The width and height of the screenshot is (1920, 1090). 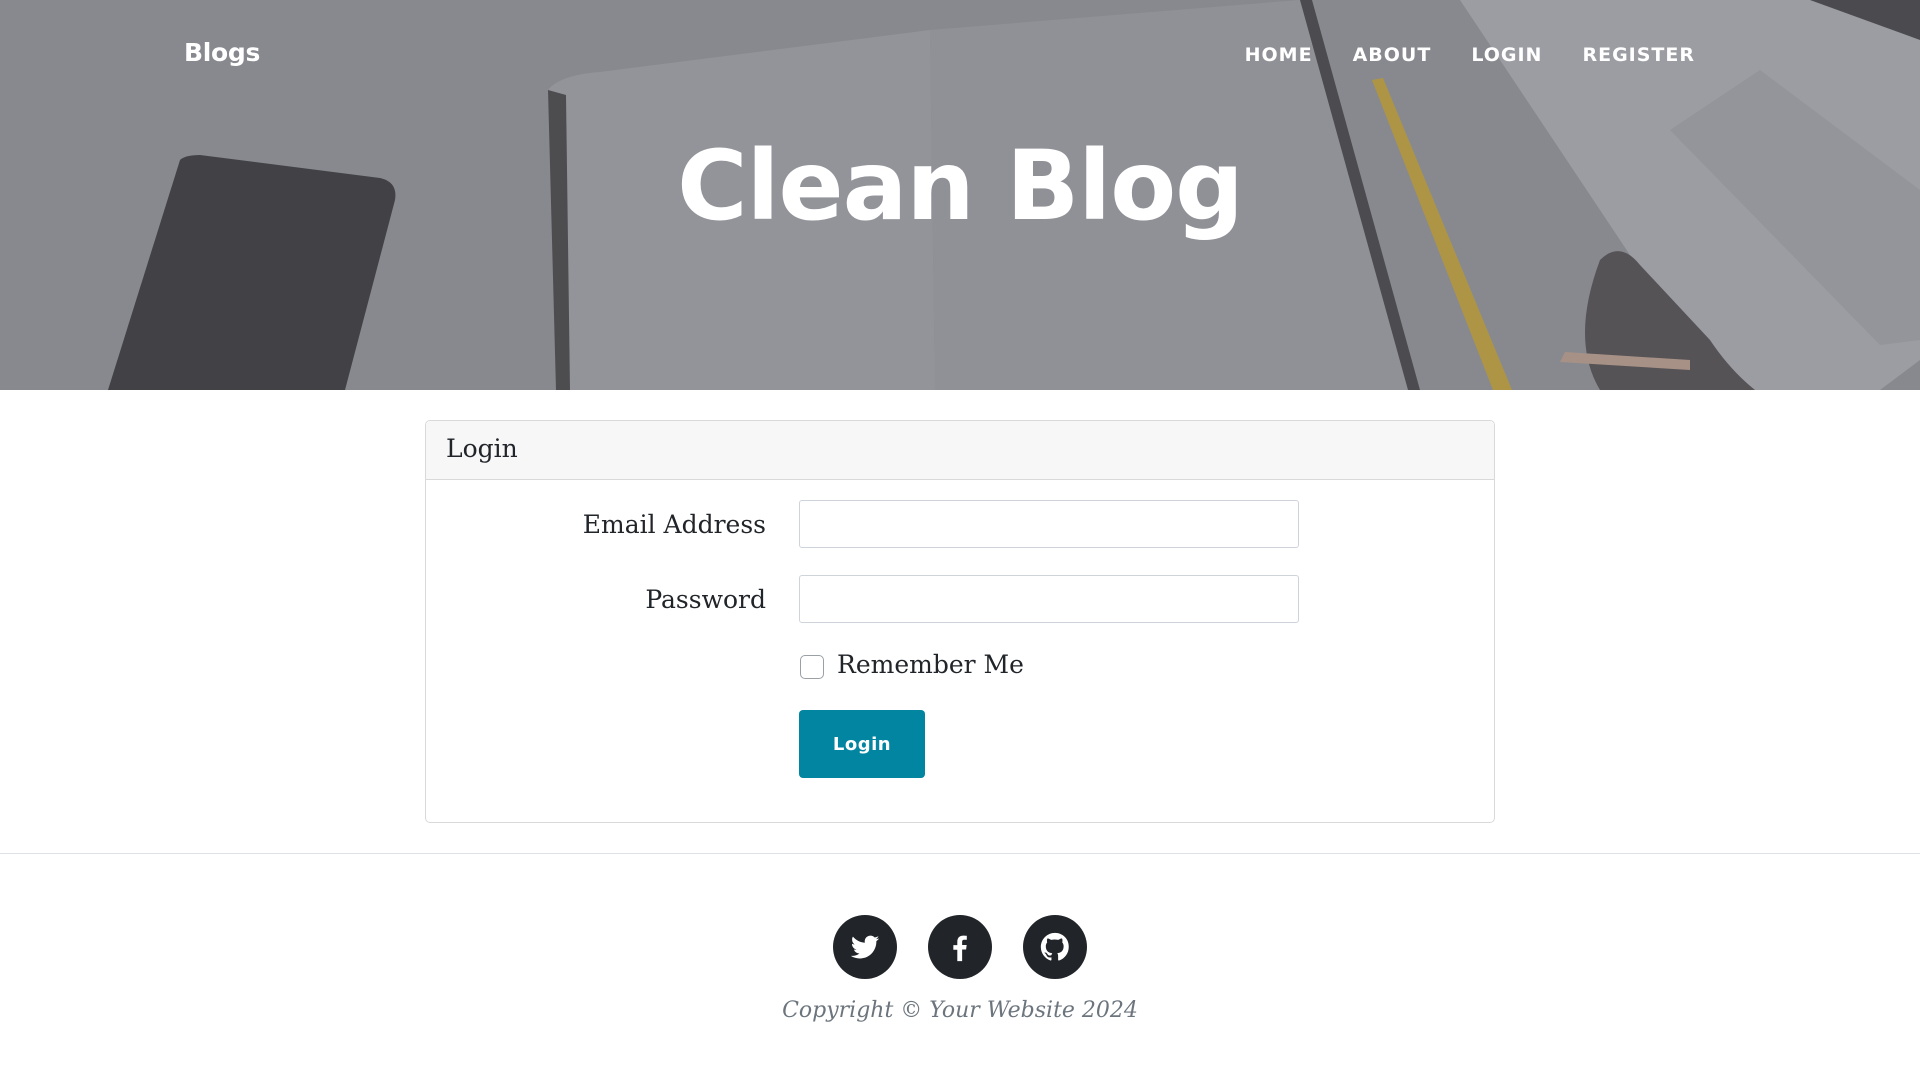 I want to click on email-label: Email Address, so click(x=674, y=524).